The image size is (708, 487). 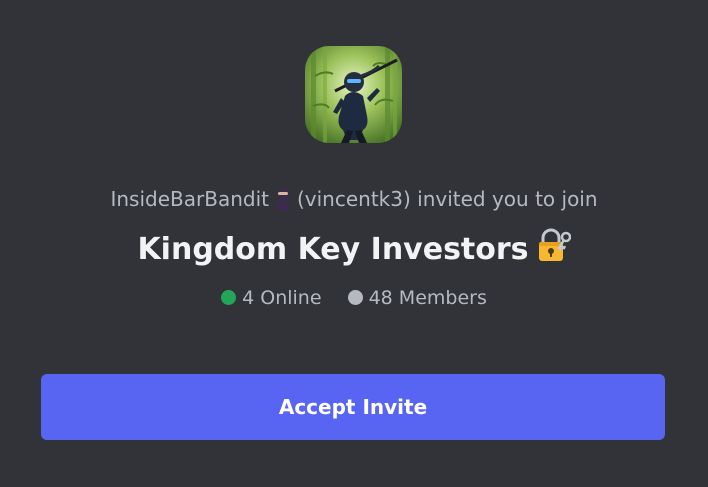 What do you see at coordinates (229, 297) in the screenshot?
I see `online-dot` at bounding box center [229, 297].